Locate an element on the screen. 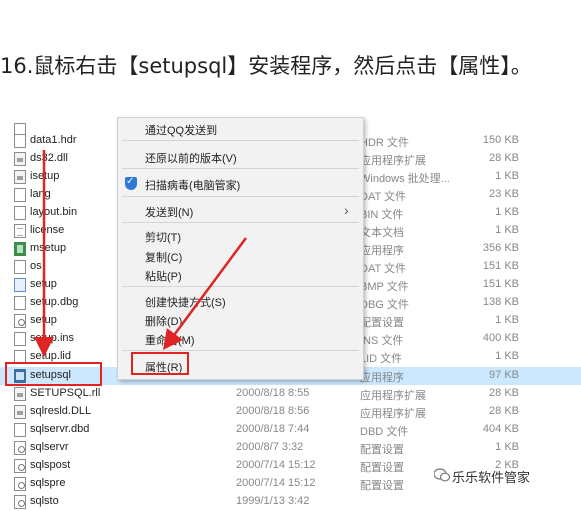 This screenshot has height=511, width=581. arrow-to-properties is located at coordinates (205, 294).